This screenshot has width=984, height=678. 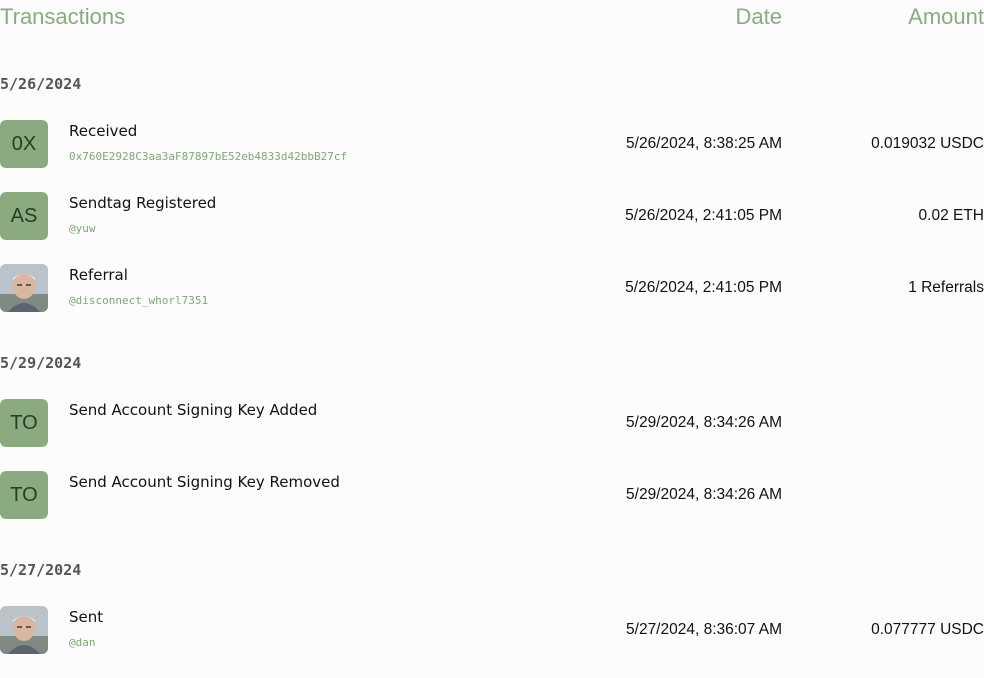 What do you see at coordinates (63, 16) in the screenshot?
I see `page-title: Transactions` at bounding box center [63, 16].